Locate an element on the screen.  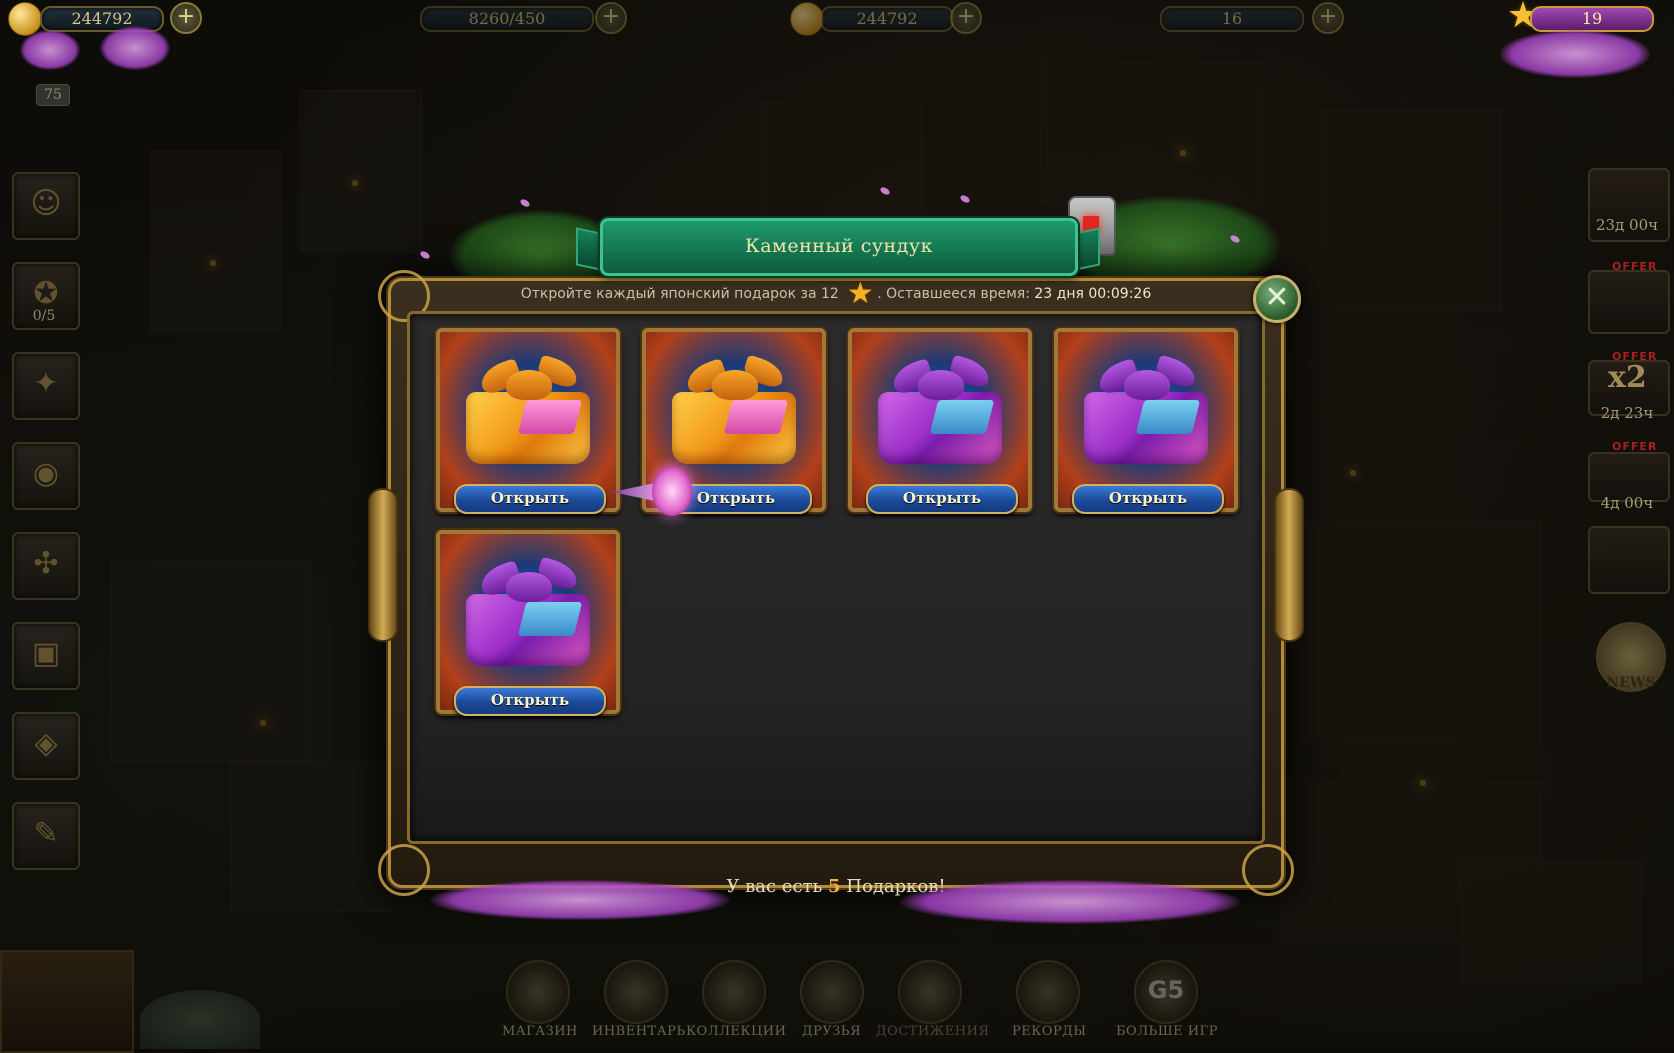
close-dialog-button: ✕ is located at coordinates (1277, 299).